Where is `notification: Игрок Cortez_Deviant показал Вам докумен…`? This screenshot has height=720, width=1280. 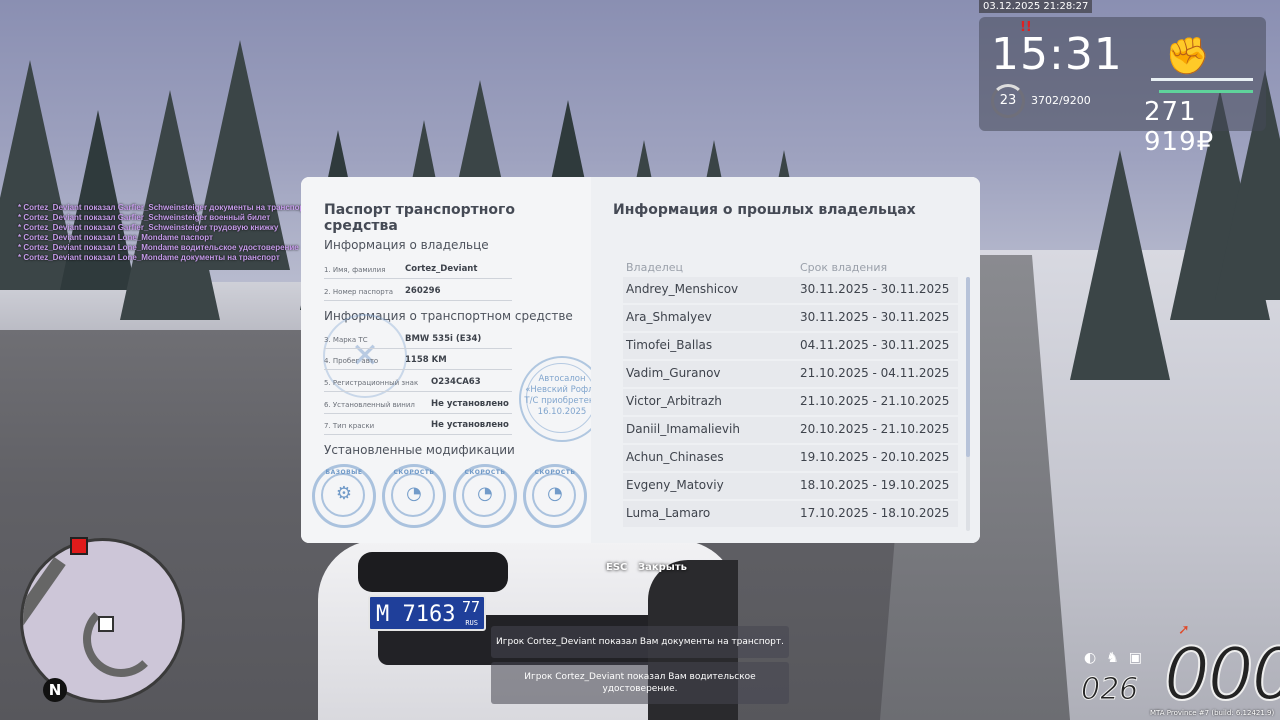 notification: Игрок Cortez_Deviant показал Вам докумен… is located at coordinates (640, 642).